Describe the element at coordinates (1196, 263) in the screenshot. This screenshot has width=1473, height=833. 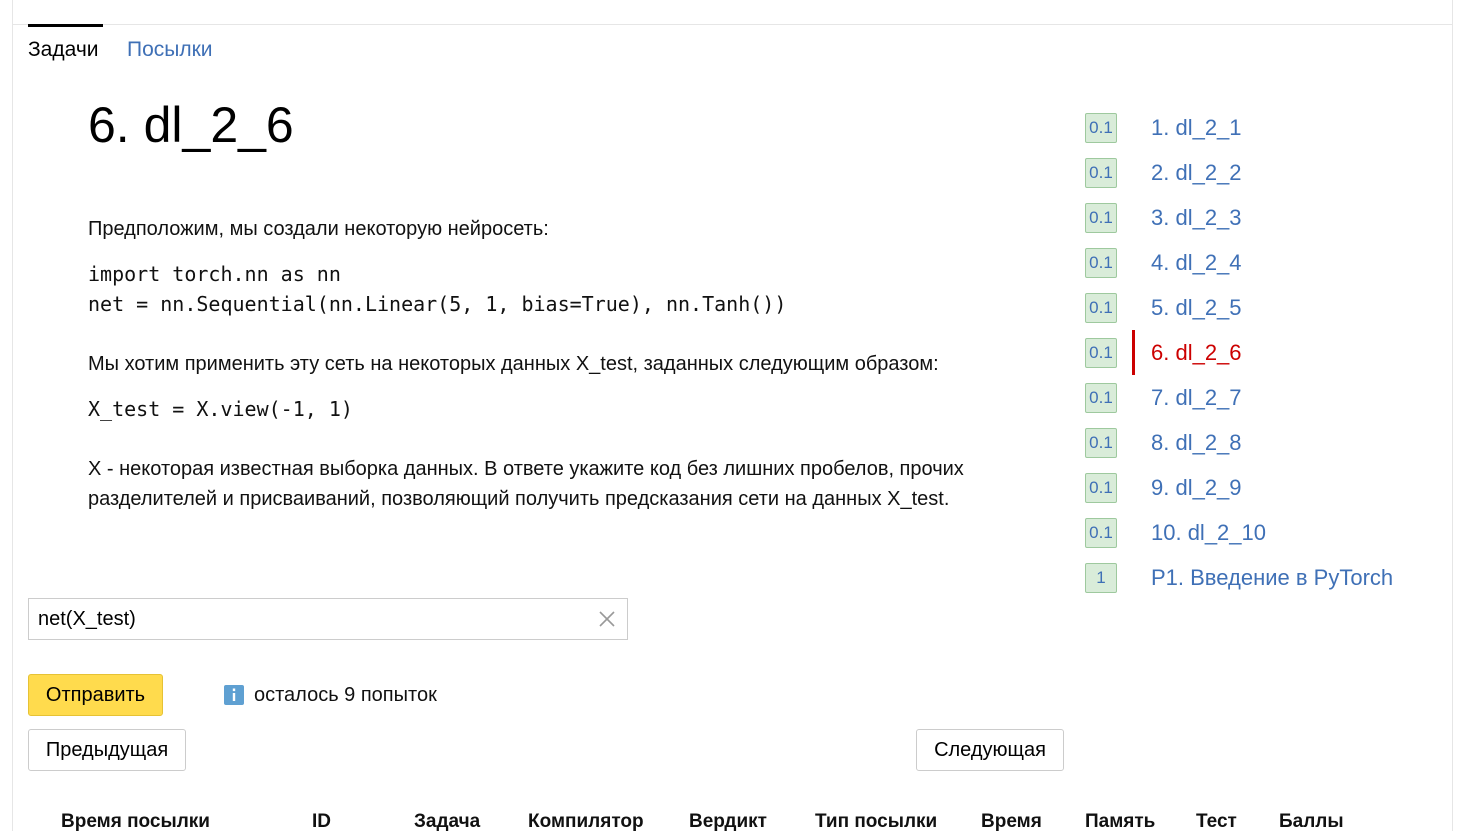
I see `problem-link: 4. dl_2_4` at that location.